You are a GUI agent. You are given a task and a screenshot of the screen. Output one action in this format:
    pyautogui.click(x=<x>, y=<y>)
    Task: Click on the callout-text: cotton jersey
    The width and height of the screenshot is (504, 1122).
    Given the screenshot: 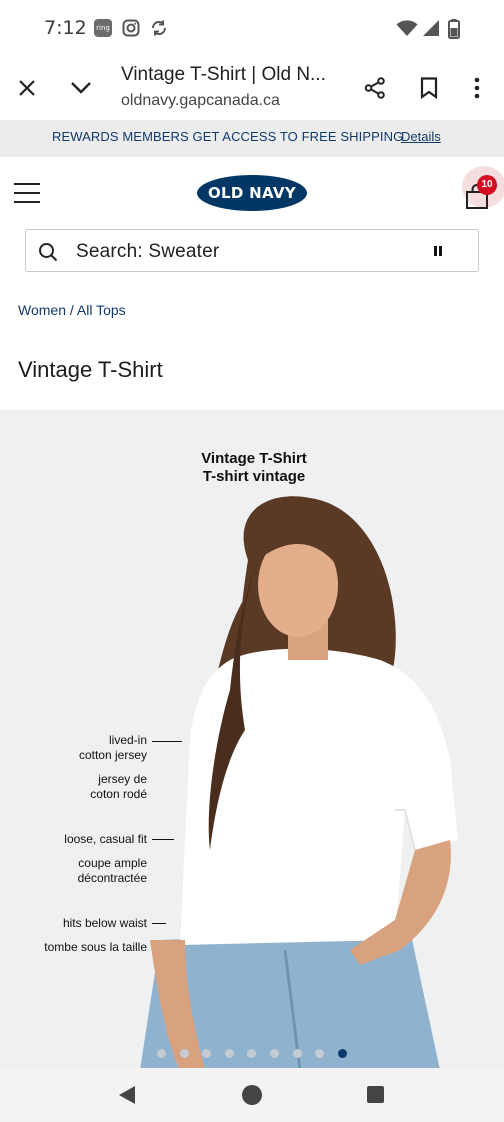 What is the action you would take?
    pyautogui.click(x=112, y=755)
    